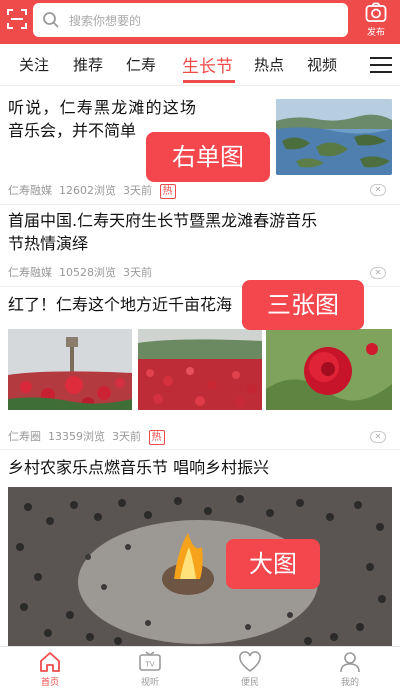 This screenshot has height=691, width=400. I want to click on tab-shipin: 视频, so click(322, 64).